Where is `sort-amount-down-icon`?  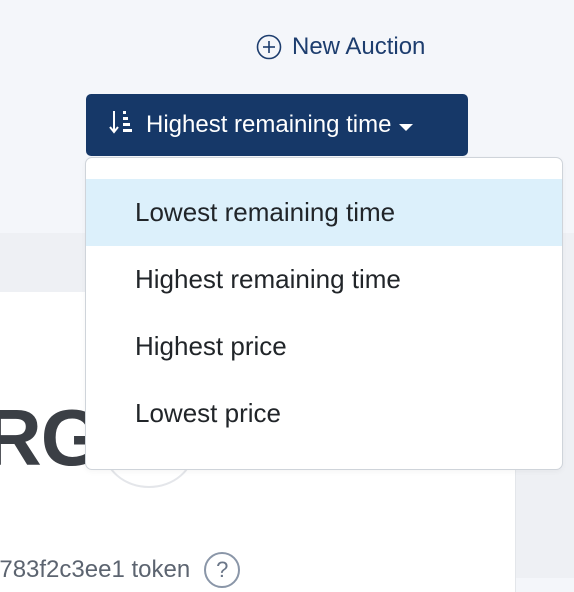 sort-amount-down-icon is located at coordinates (122, 123).